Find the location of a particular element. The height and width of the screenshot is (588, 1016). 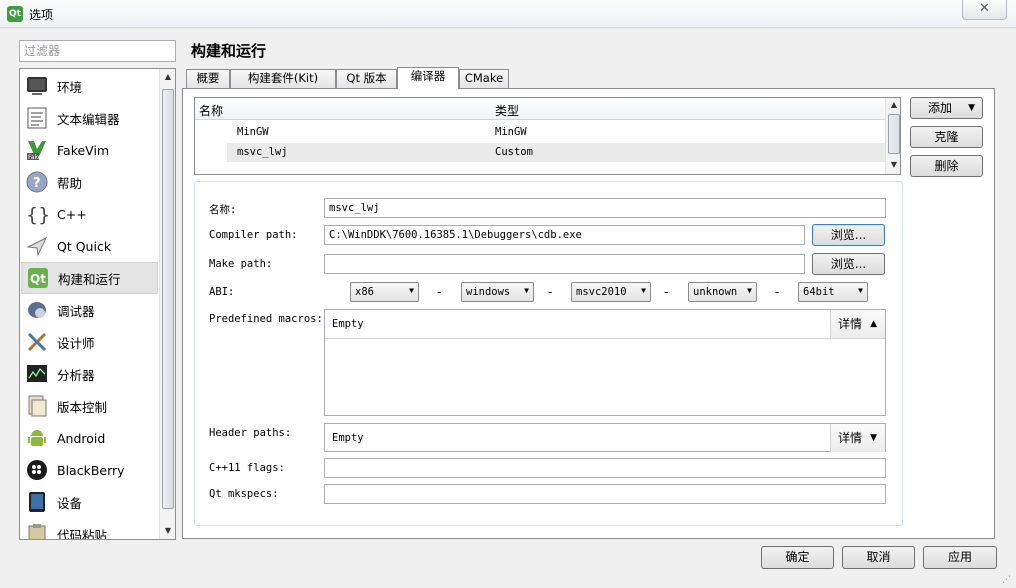

nav-label: Qt Quick is located at coordinates (84, 246).